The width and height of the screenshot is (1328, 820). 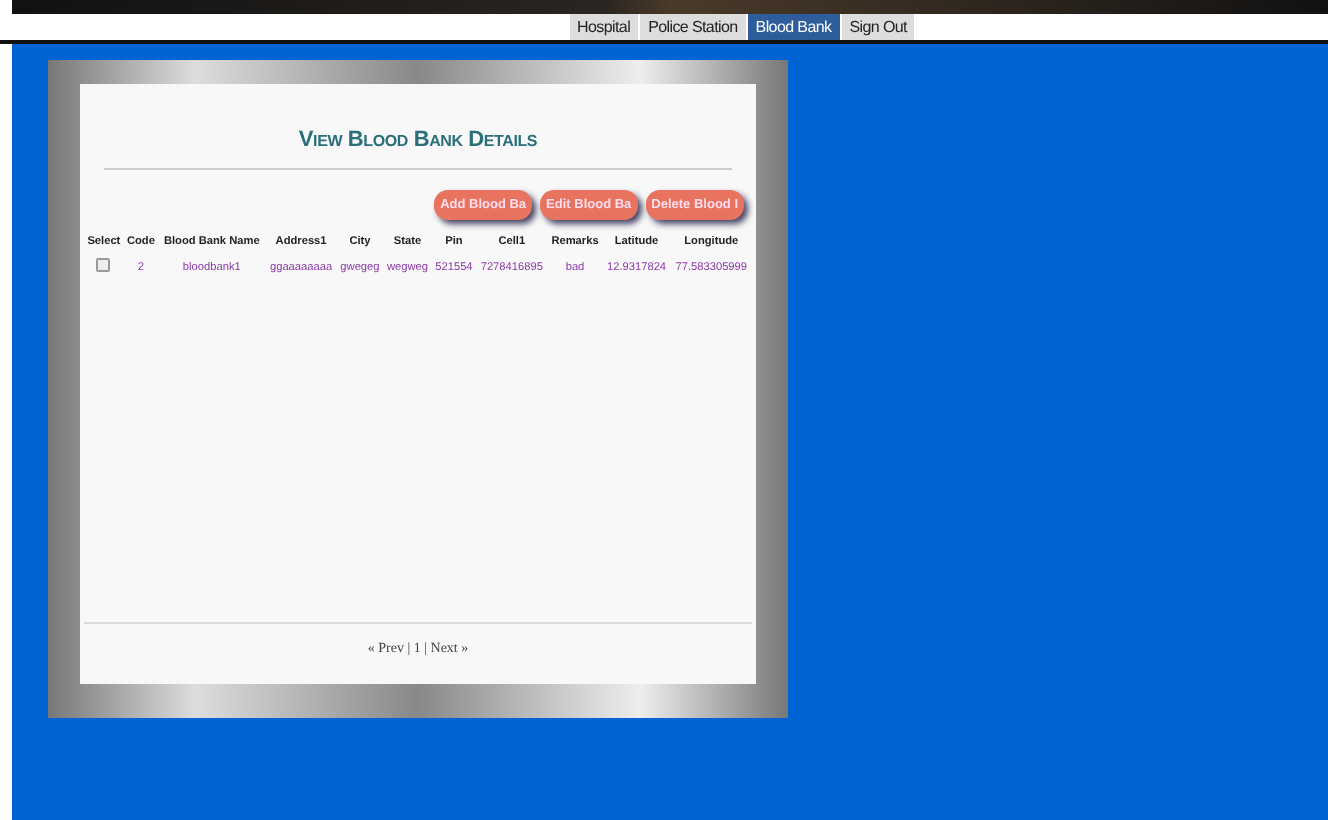 What do you see at coordinates (878, 27) in the screenshot?
I see `nav-tab: Sign Out` at bounding box center [878, 27].